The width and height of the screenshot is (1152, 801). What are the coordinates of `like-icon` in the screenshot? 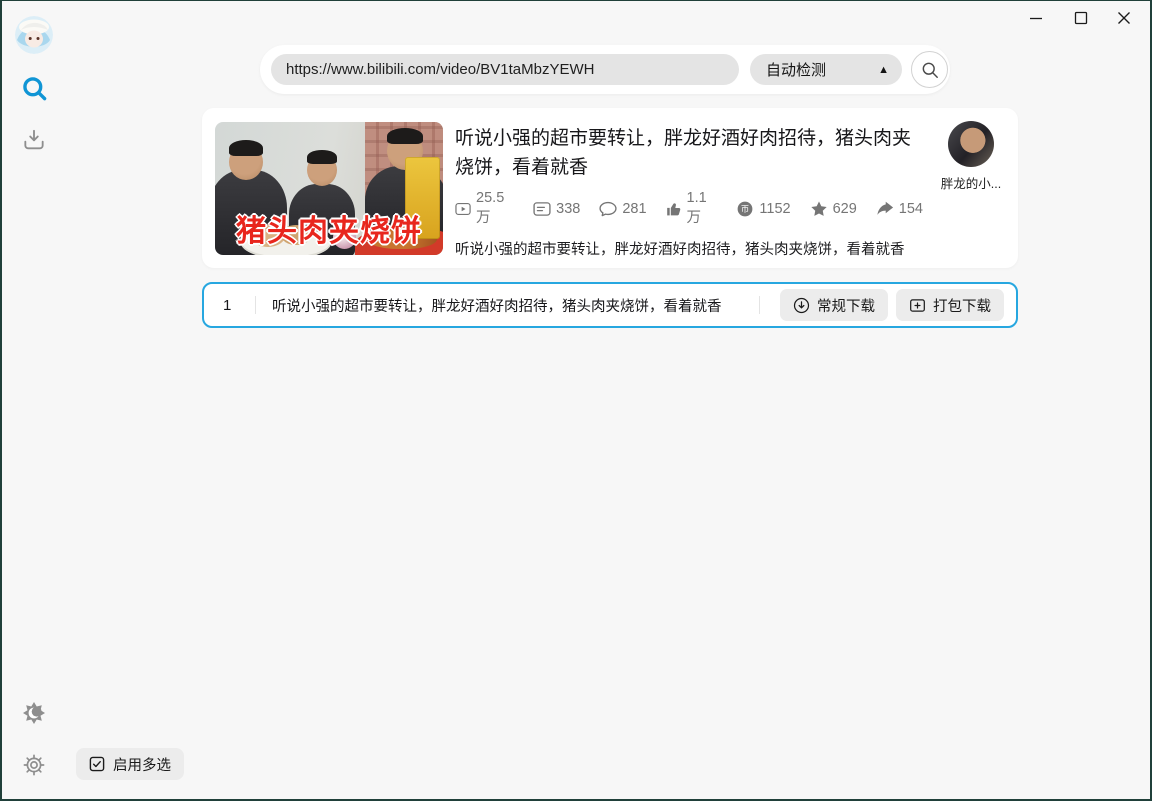 It's located at (673, 208).